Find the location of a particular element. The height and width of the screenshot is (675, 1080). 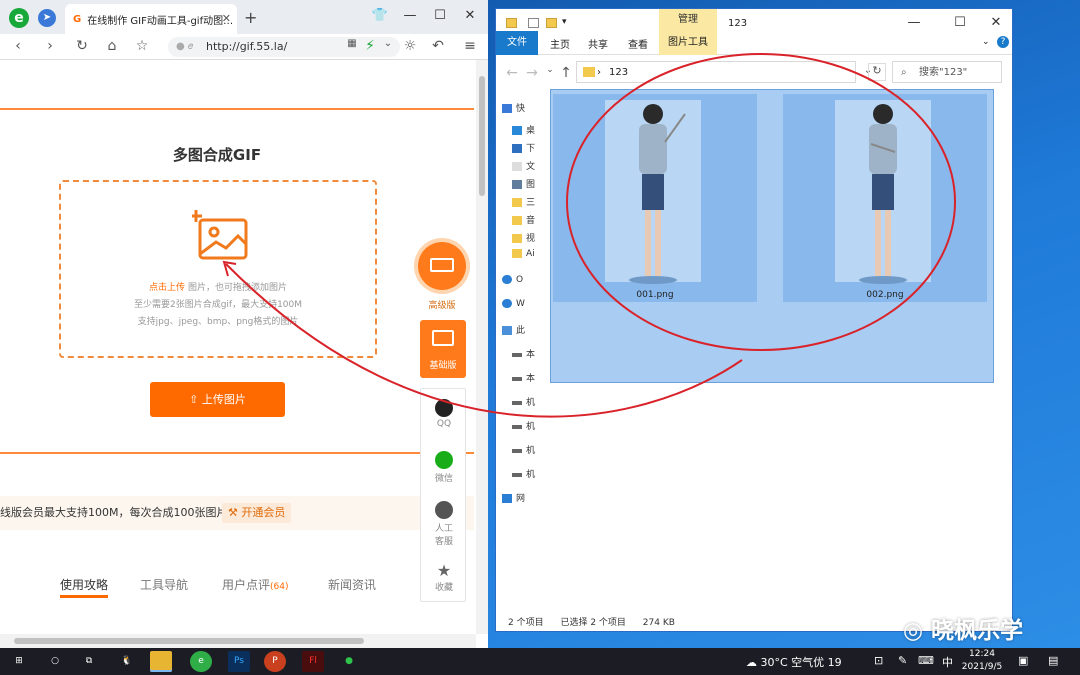

help-icon: ? is located at coordinates (1003, 42).